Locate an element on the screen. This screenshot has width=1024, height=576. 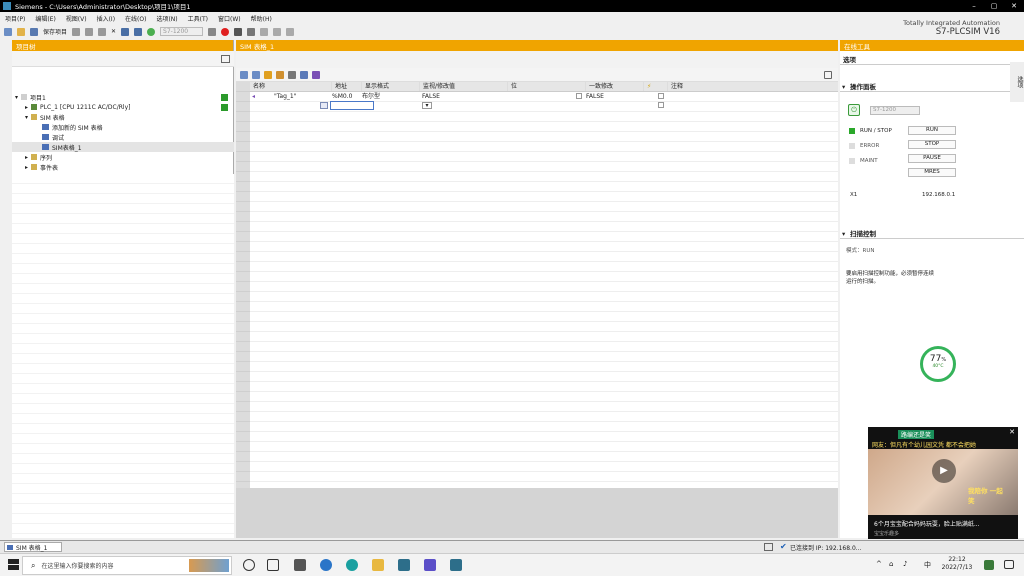
col-format: 显示格式 is located at coordinates (391, 86).